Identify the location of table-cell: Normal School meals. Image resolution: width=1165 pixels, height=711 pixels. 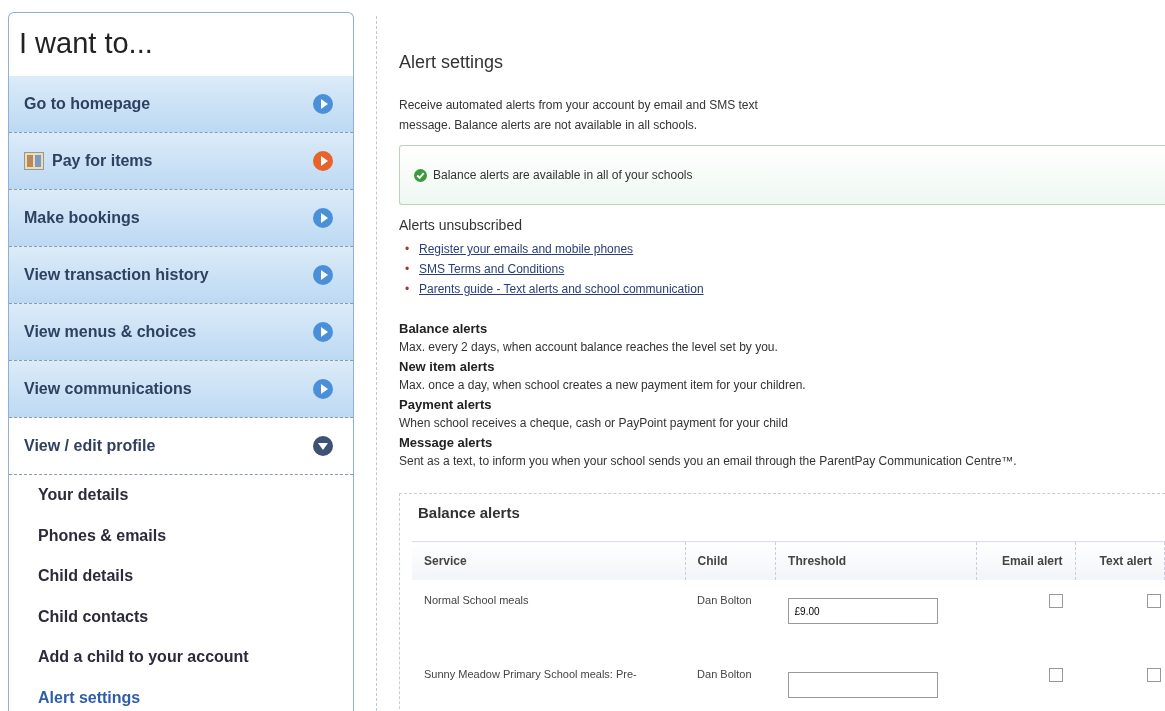
(476, 600).